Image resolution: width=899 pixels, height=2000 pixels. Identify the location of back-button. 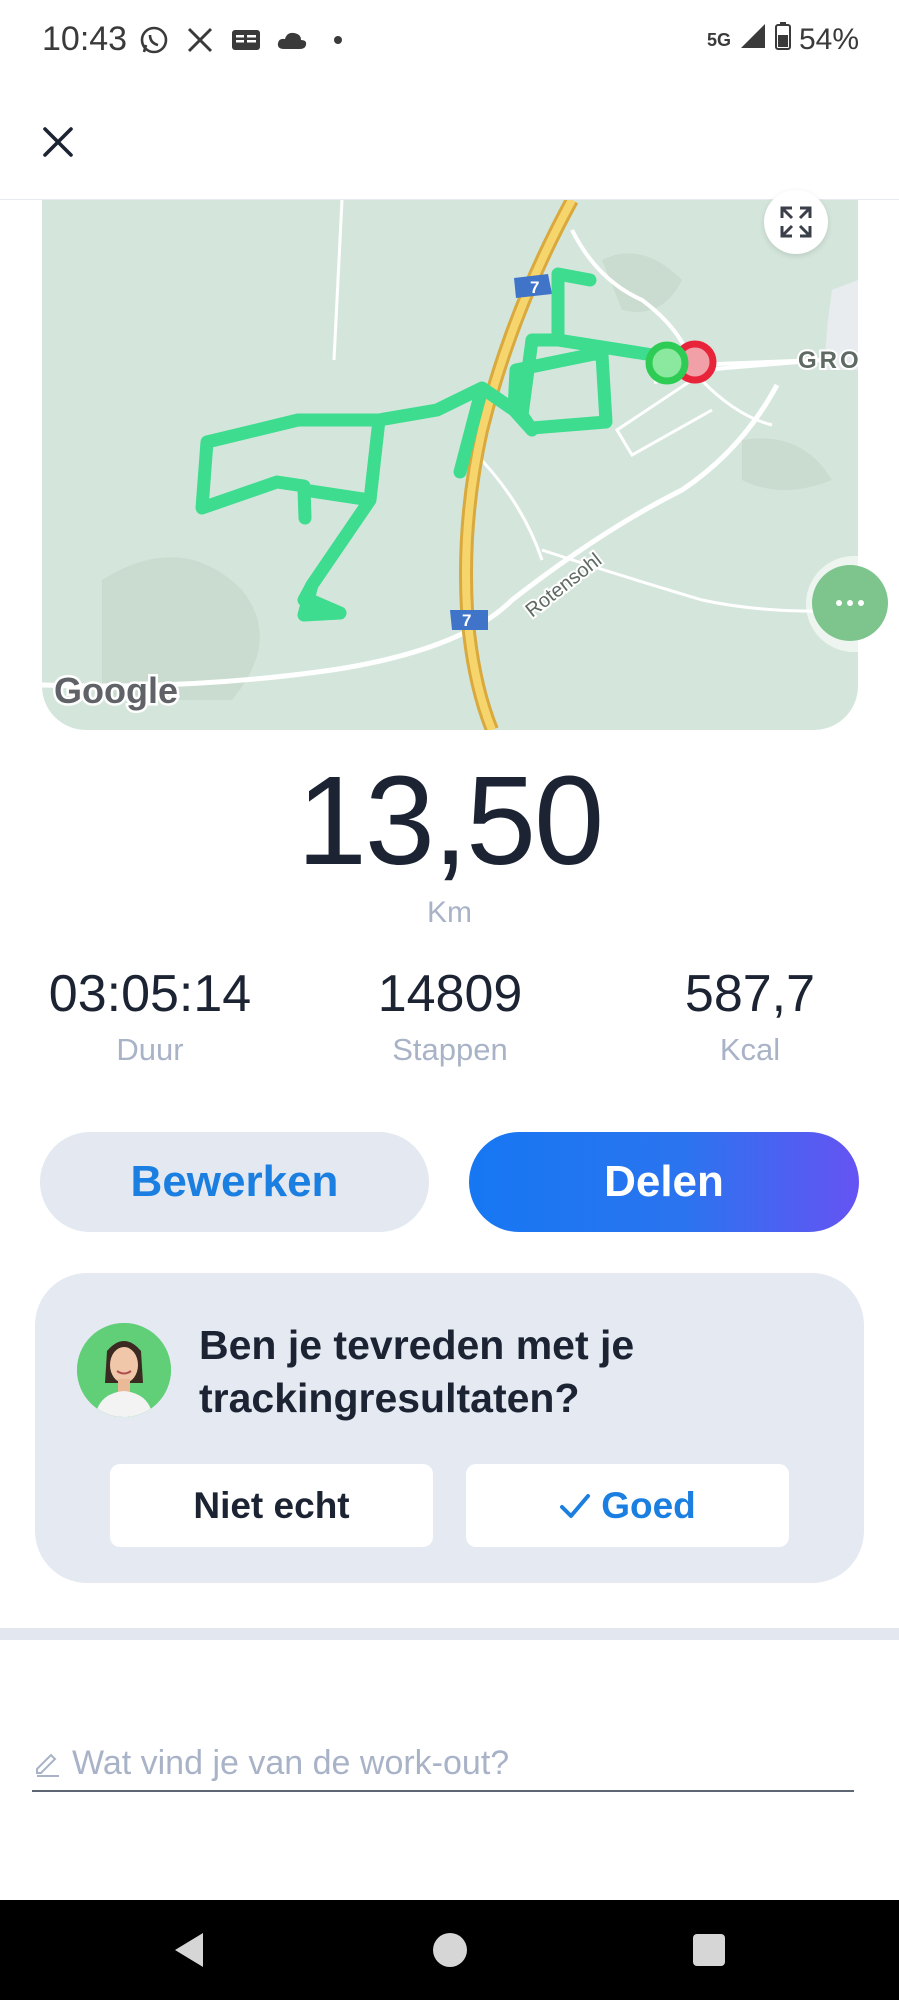
(189, 1950).